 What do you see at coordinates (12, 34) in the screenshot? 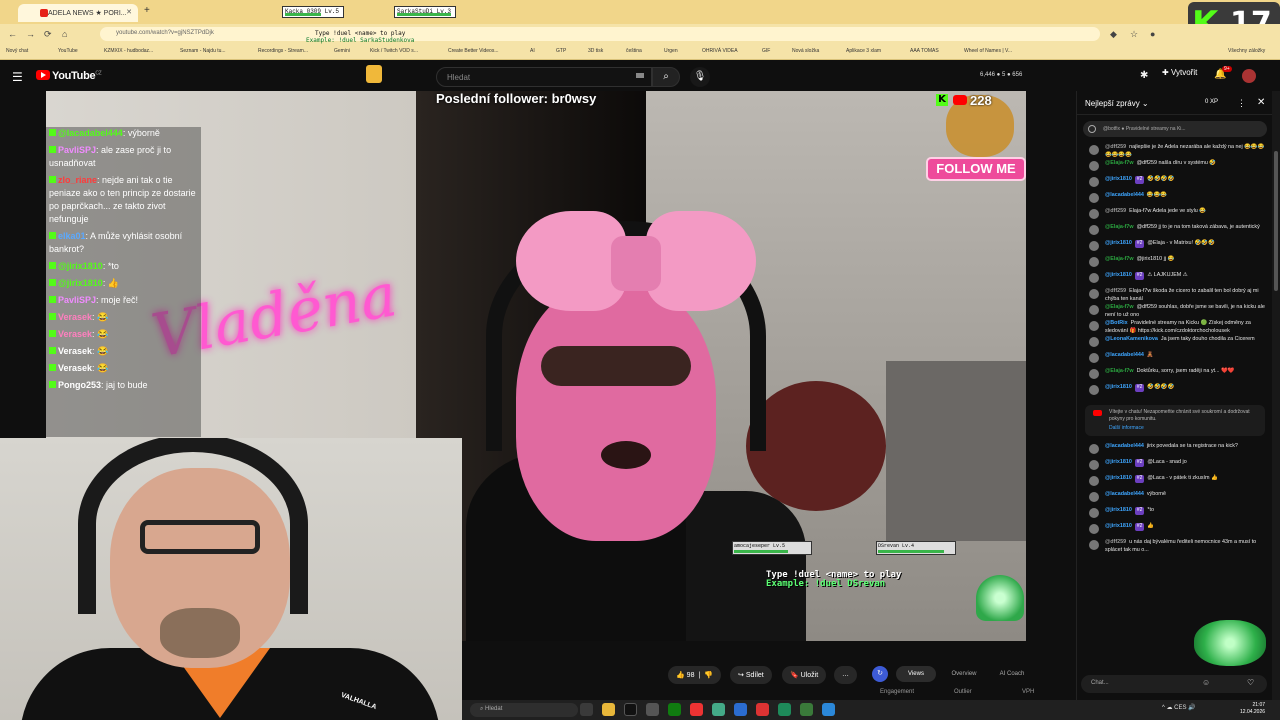
I see `back-icon: ←` at bounding box center [12, 34].